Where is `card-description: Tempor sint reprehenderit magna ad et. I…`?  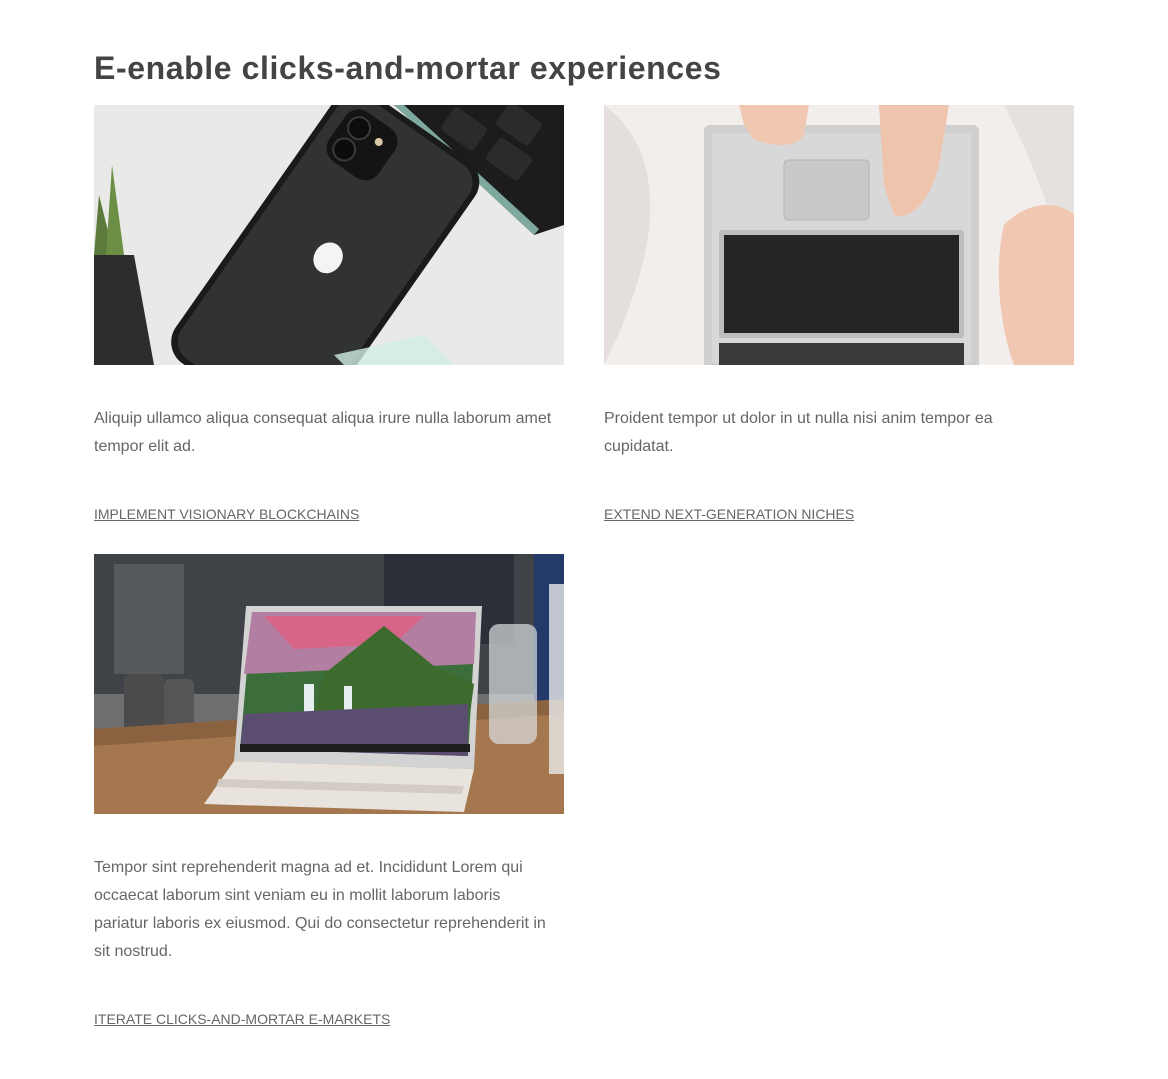 card-description: Tempor sint reprehenderit magna ad et. I… is located at coordinates (320, 909).